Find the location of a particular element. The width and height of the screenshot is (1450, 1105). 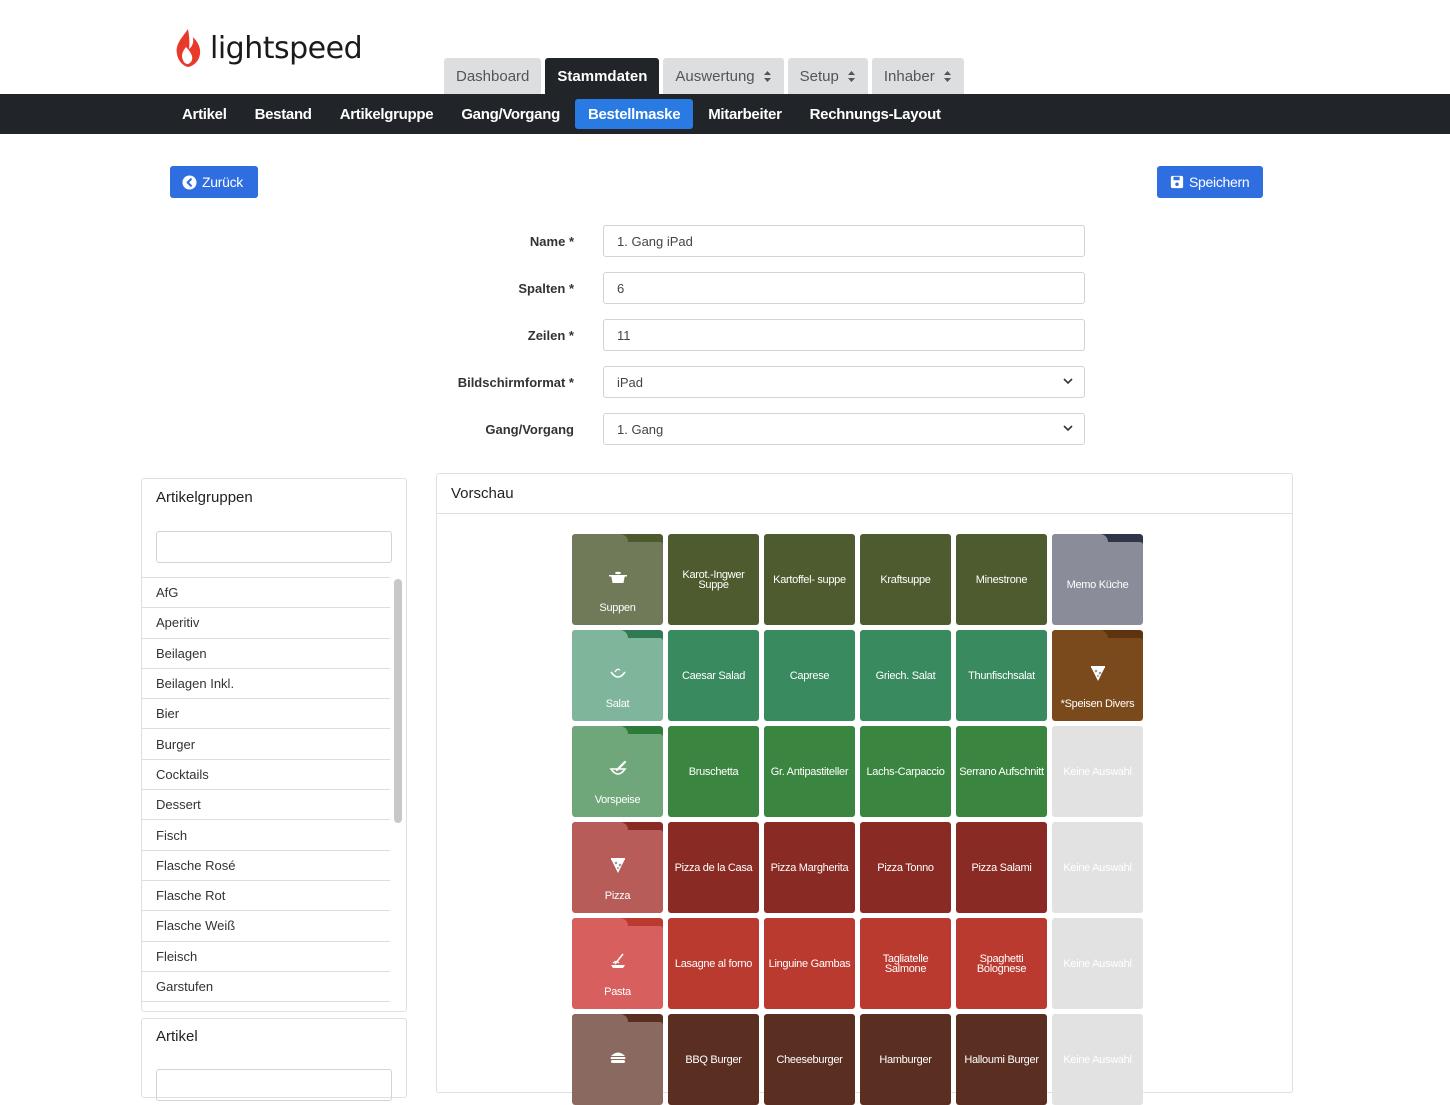

tile-label: Serrano Aufschnitt is located at coordinates (1001, 771).